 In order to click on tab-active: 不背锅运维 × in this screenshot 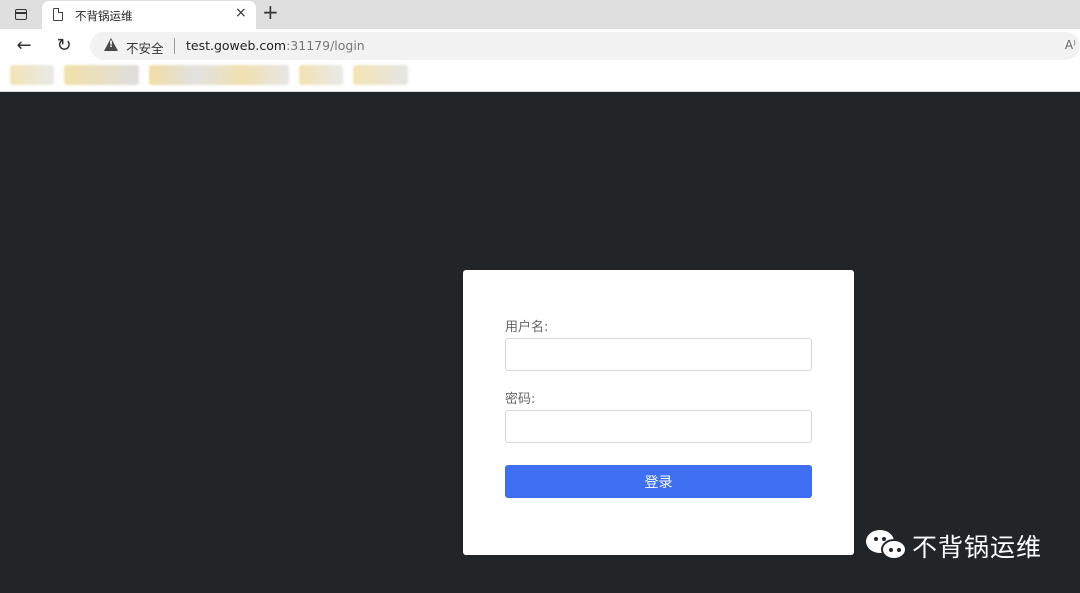, I will do `click(149, 15)`.